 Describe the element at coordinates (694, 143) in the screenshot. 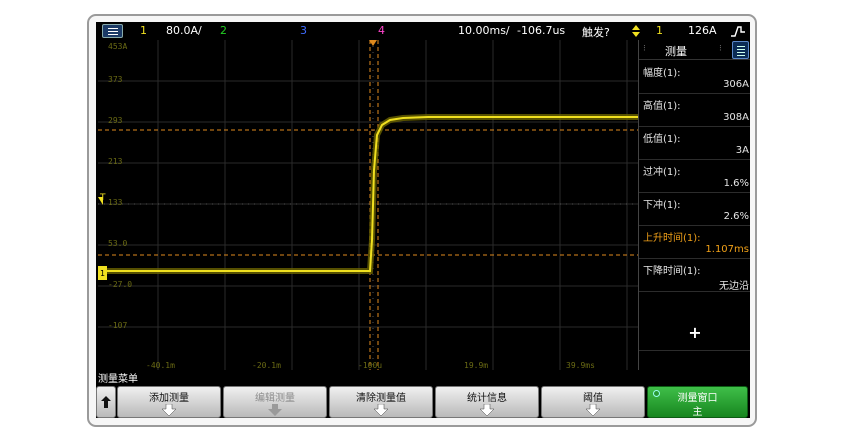

I see `measurement-item: 低值(1): 3A` at that location.